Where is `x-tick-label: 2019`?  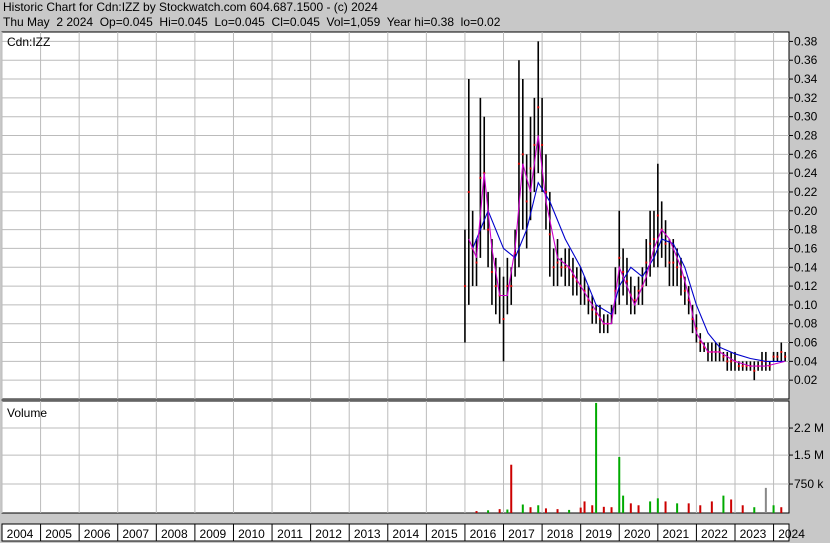
x-tick-label: 2019 is located at coordinates (598, 534).